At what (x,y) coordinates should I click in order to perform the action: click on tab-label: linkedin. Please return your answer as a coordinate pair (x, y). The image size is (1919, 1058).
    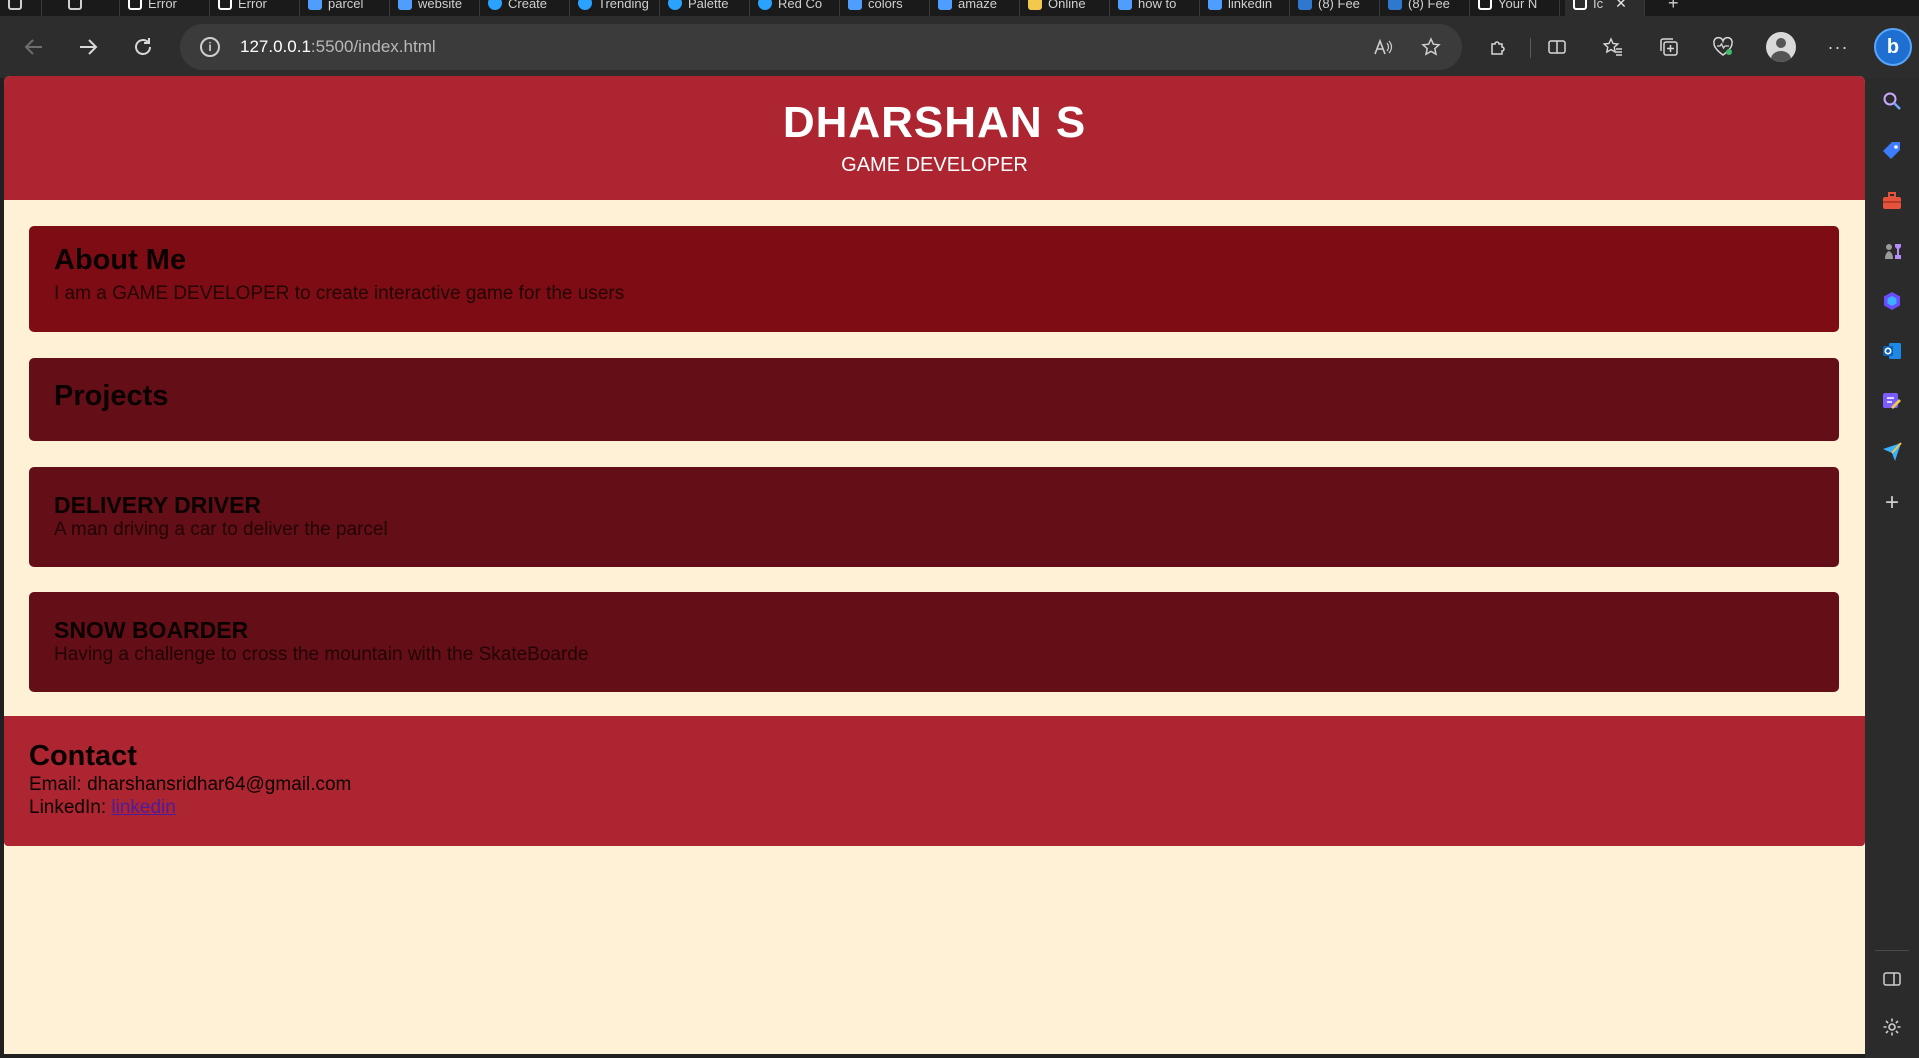
    Looking at the image, I should click on (1250, 5).